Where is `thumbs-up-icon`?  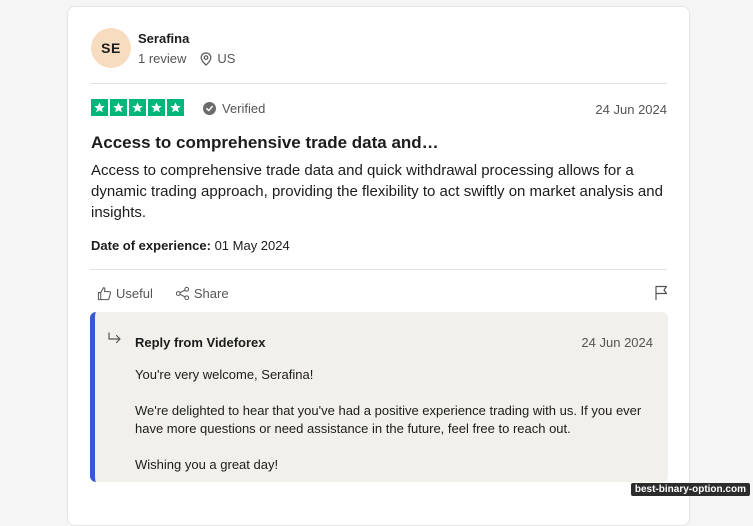
thumbs-up-icon is located at coordinates (104, 294).